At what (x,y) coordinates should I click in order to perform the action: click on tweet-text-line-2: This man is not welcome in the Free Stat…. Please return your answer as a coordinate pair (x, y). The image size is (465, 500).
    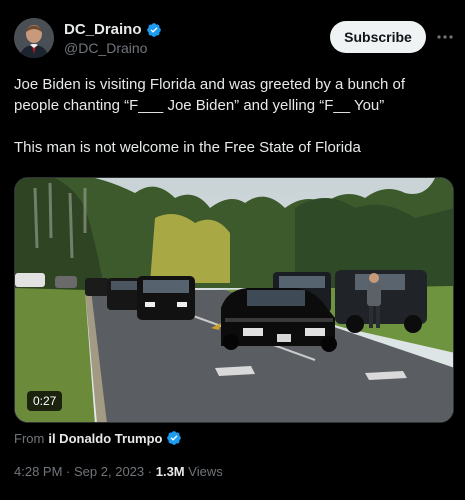
    Looking at the image, I should click on (187, 147).